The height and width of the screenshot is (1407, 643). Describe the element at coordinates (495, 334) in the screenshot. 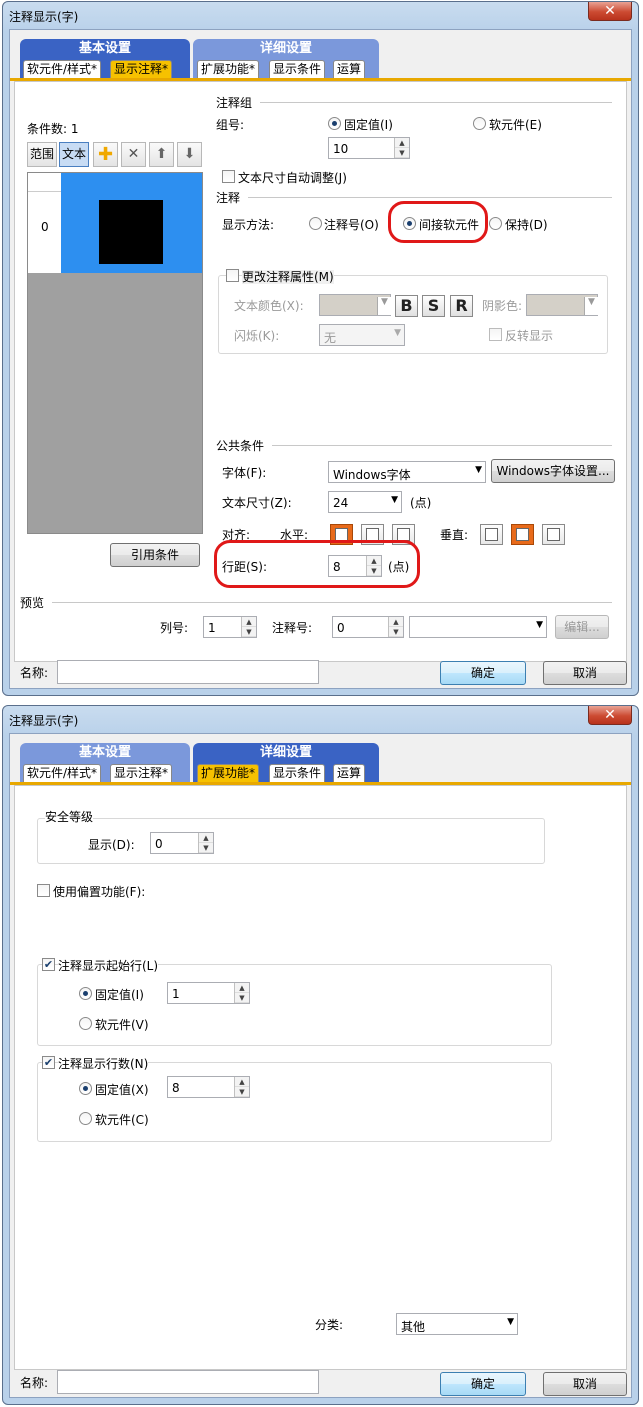

I see `reverse-display-checkbox` at that location.